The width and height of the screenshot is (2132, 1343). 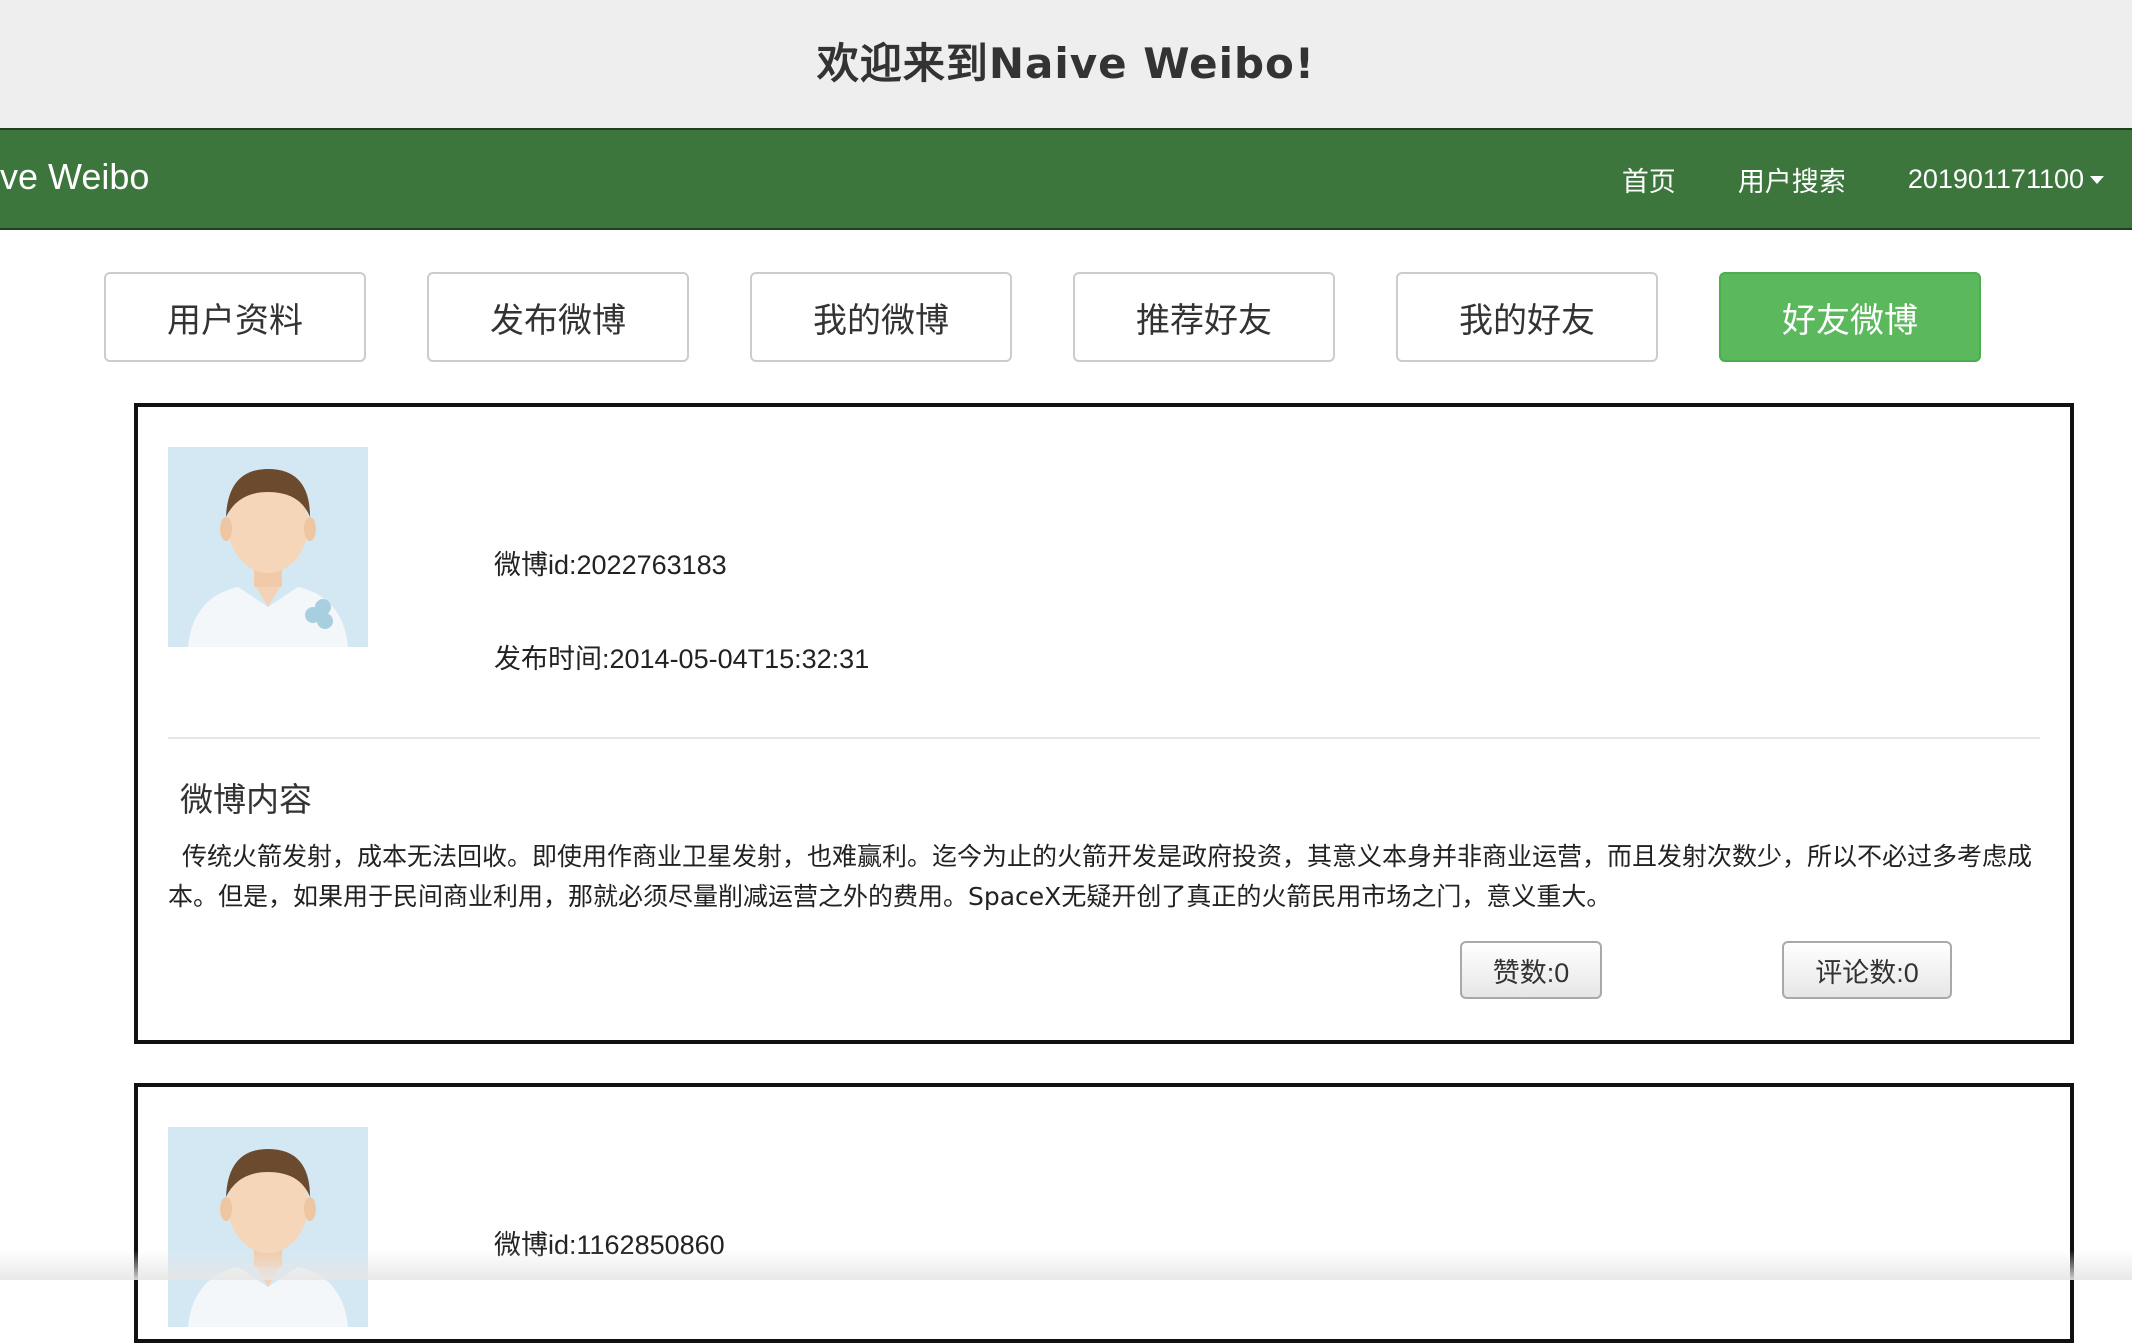 What do you see at coordinates (74, 177) in the screenshot?
I see `navbar-brand: ive Weibo` at bounding box center [74, 177].